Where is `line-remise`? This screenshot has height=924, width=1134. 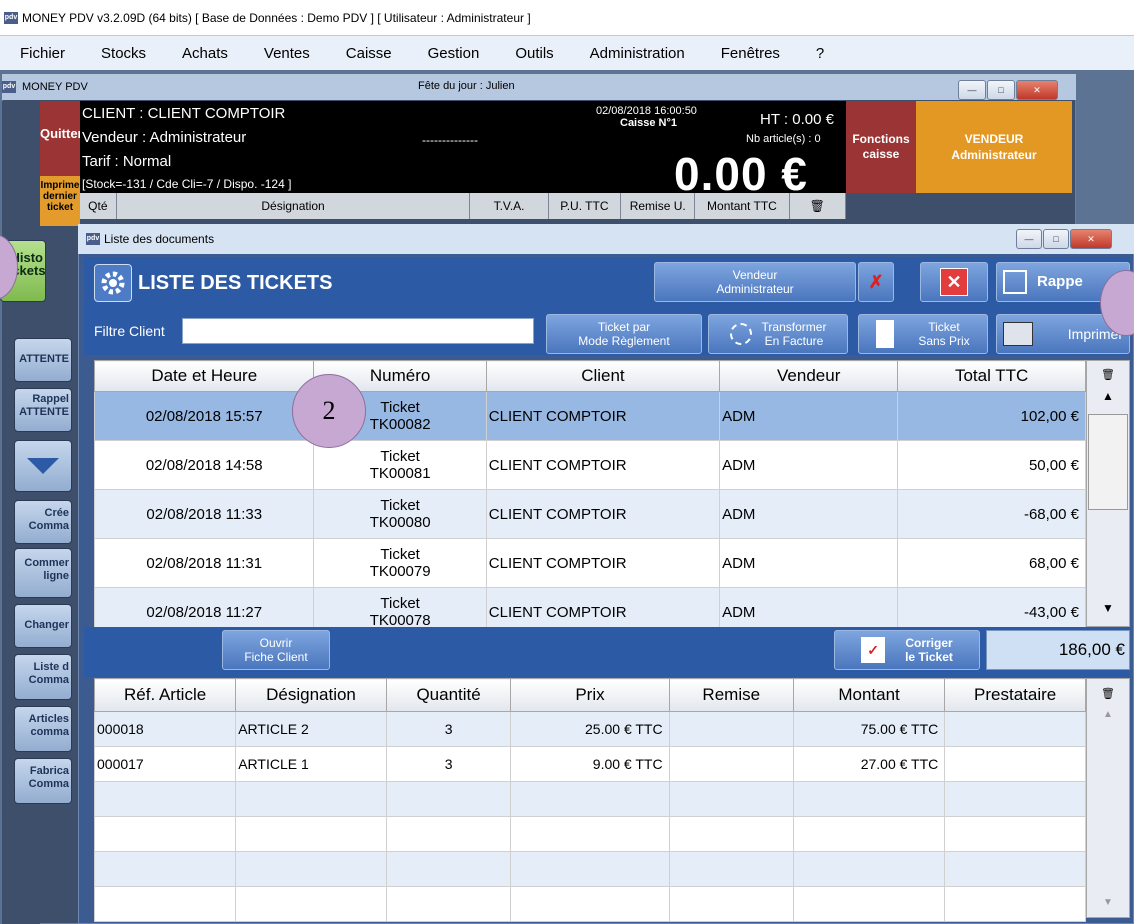 line-remise is located at coordinates (731, 764).